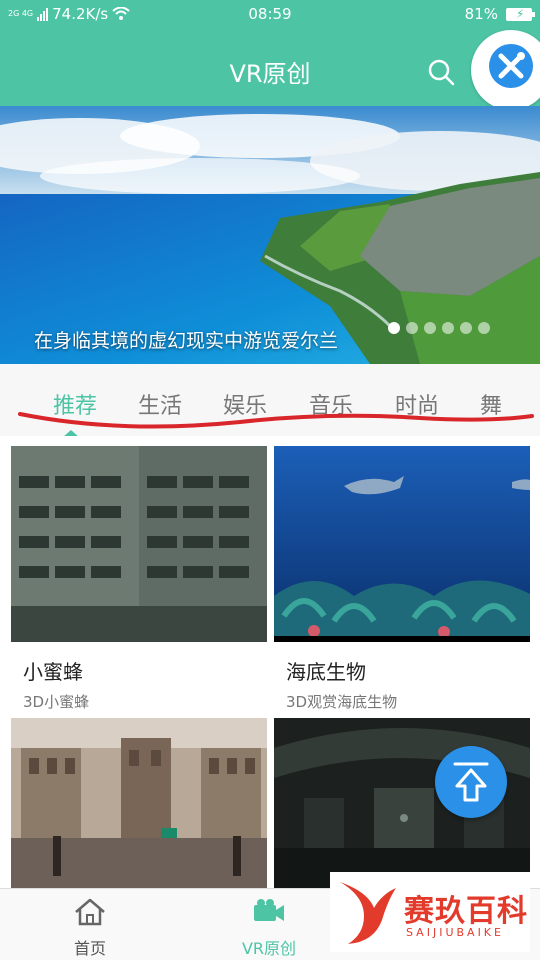 The width and height of the screenshot is (540, 960). What do you see at coordinates (481, 14) in the screenshot?
I see `battery-percent: 81%` at bounding box center [481, 14].